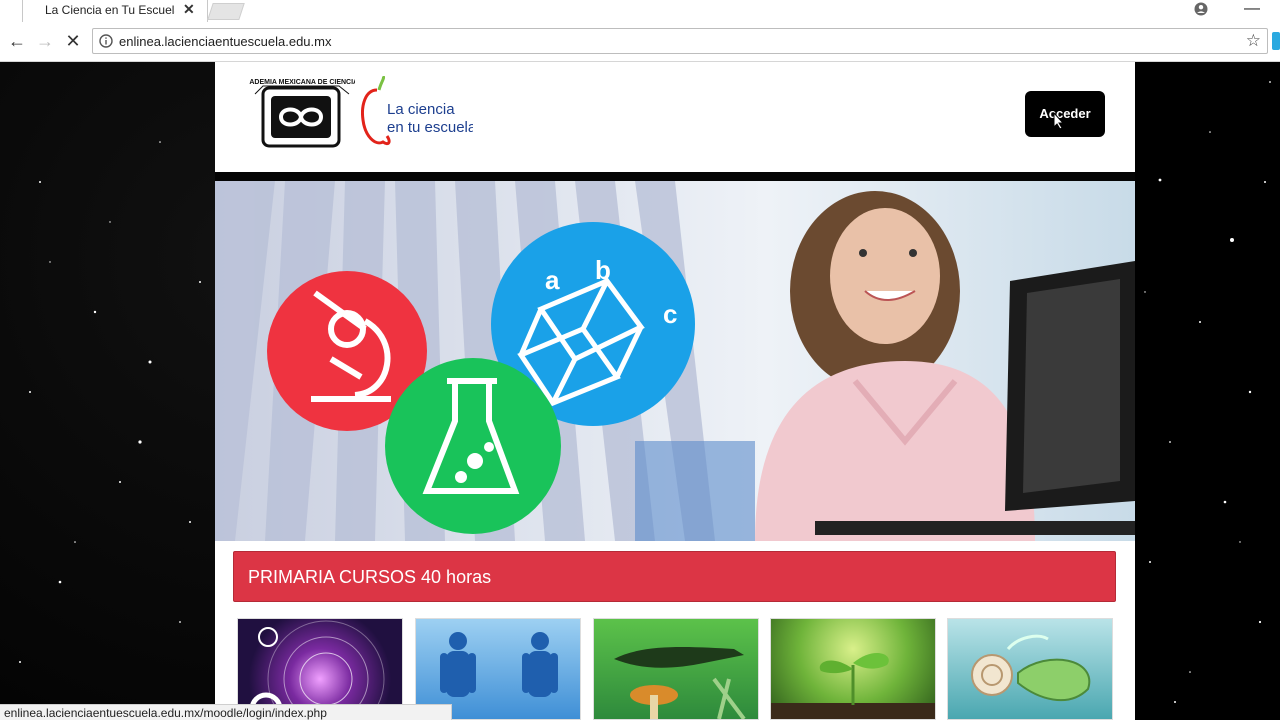  Describe the element at coordinates (670, 314) in the screenshot. I see `svg-text: c` at that location.